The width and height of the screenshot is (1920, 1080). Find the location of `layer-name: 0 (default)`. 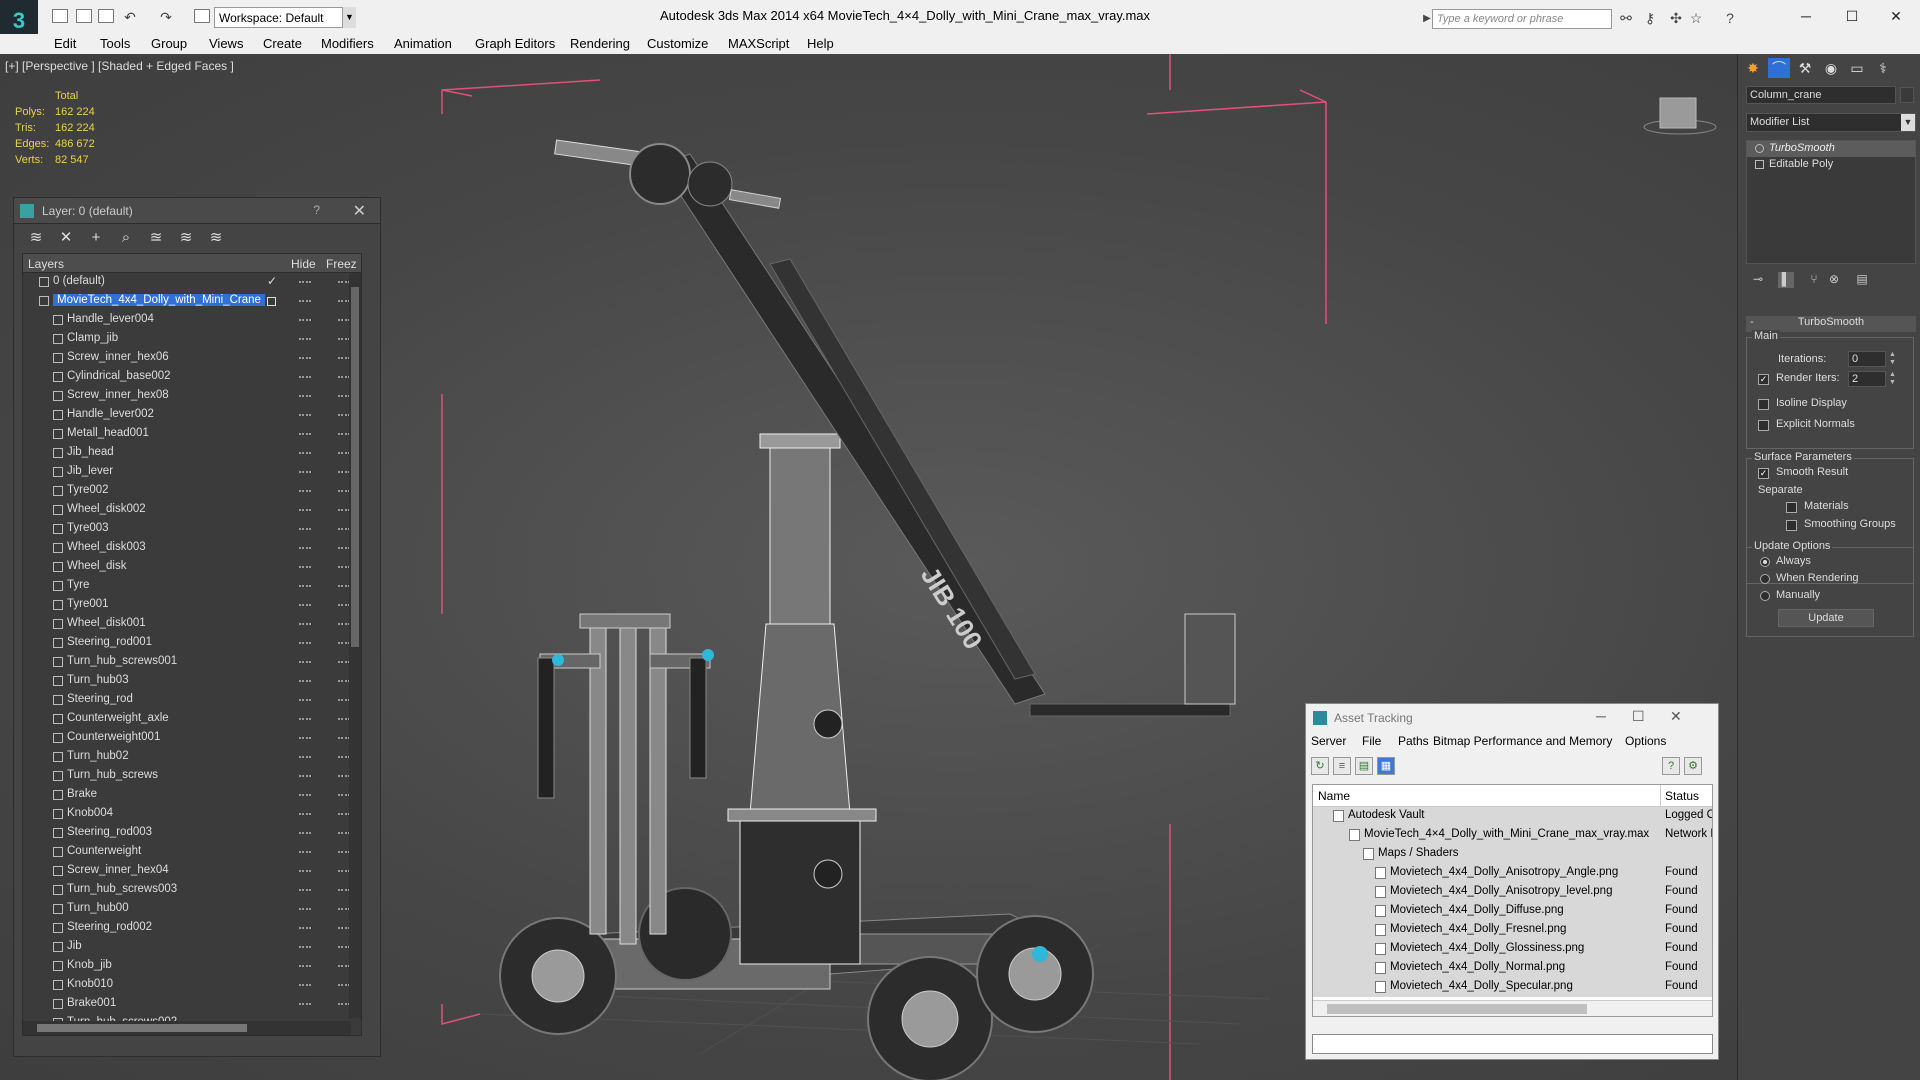

layer-name: 0 (default) is located at coordinates (79, 281).